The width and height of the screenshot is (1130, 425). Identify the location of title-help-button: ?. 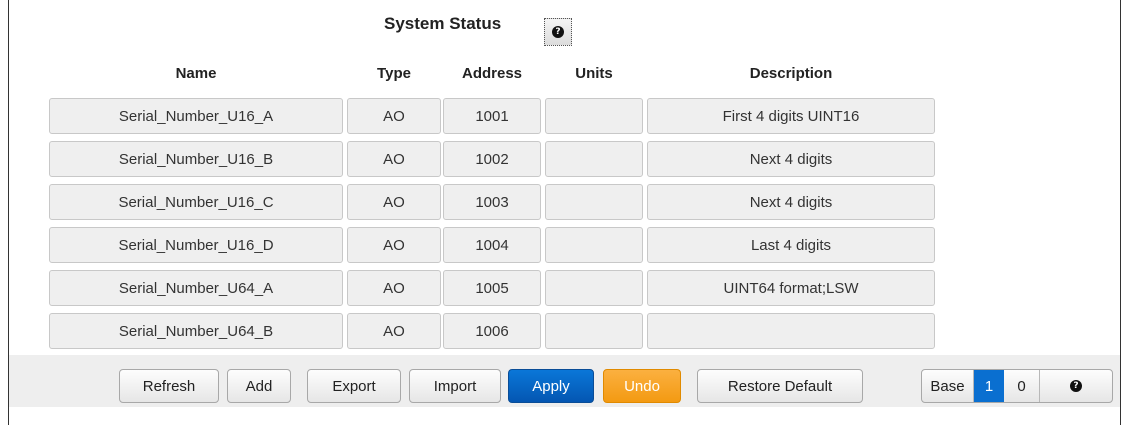
(558, 32).